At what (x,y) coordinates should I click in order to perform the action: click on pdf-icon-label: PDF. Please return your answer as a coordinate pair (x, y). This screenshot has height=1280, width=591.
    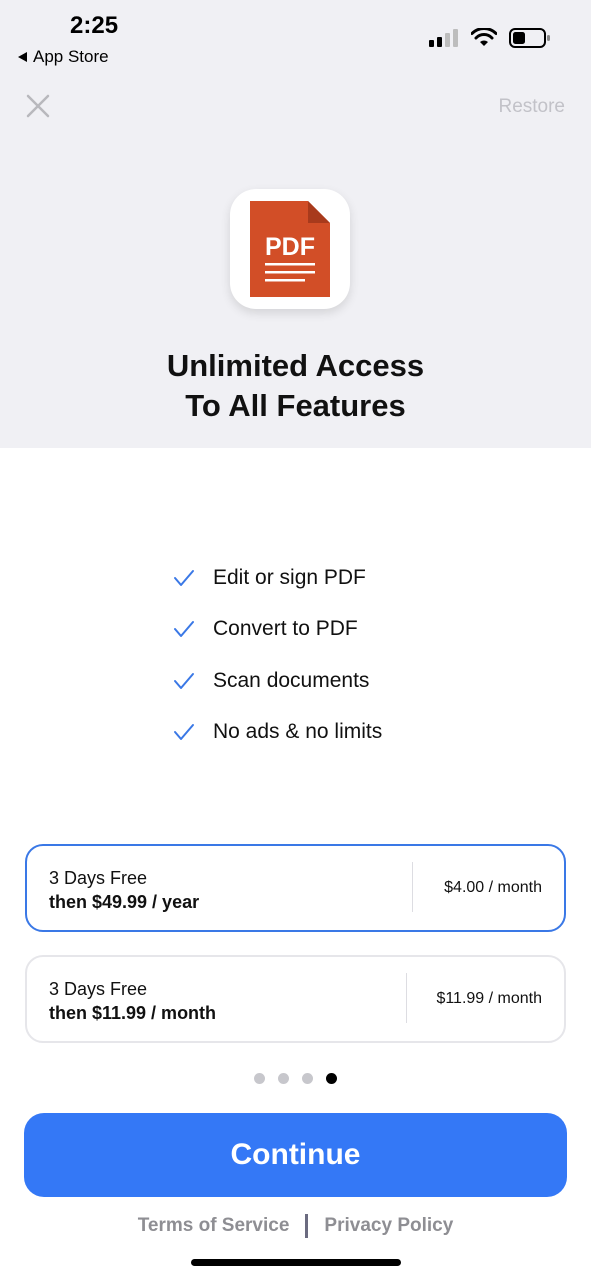
    Looking at the image, I should click on (290, 247).